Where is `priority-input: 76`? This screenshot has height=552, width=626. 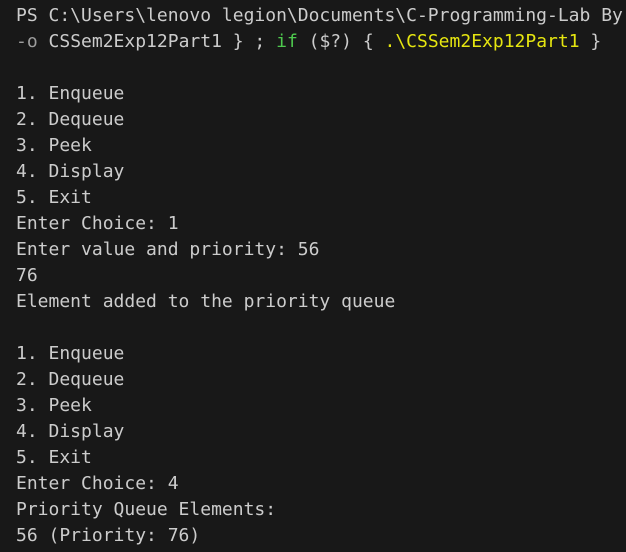 priority-input: 76 is located at coordinates (27, 275).